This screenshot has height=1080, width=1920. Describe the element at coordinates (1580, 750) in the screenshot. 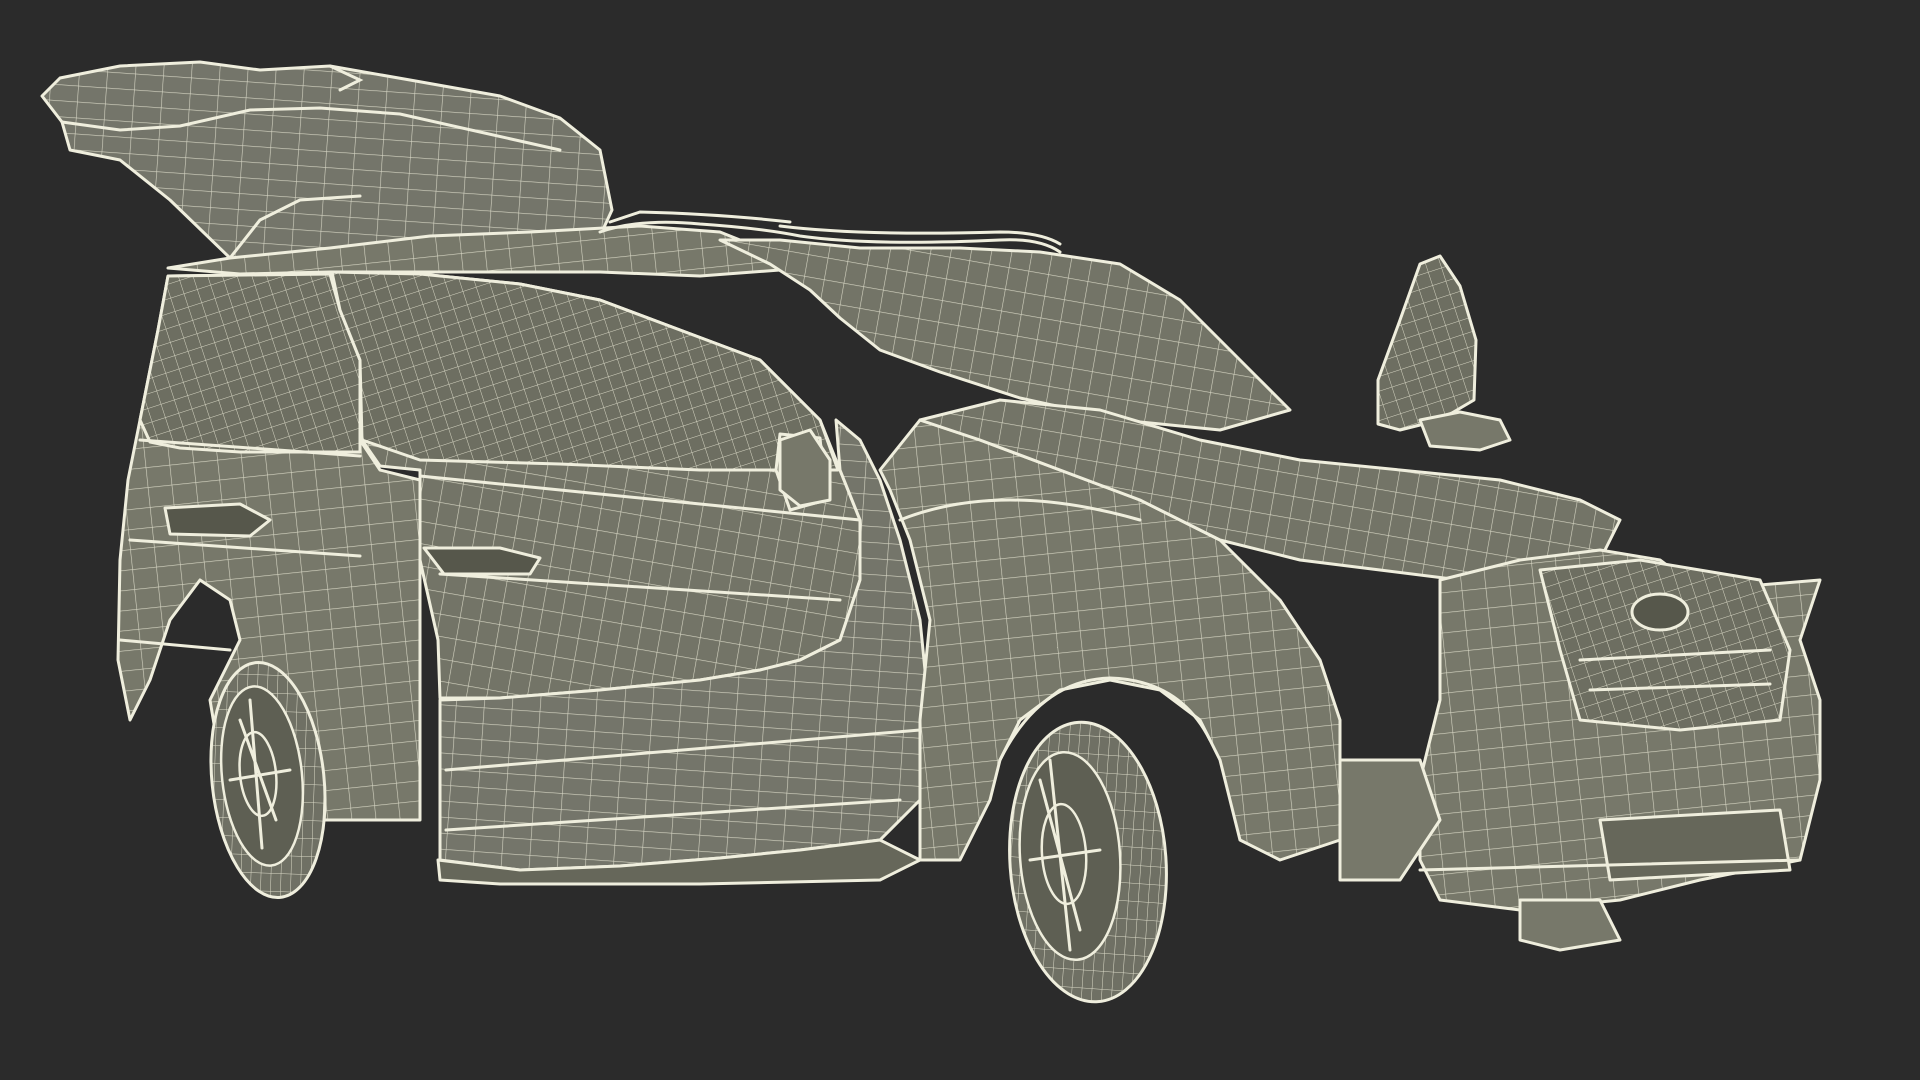

I see `front-fascia` at that location.